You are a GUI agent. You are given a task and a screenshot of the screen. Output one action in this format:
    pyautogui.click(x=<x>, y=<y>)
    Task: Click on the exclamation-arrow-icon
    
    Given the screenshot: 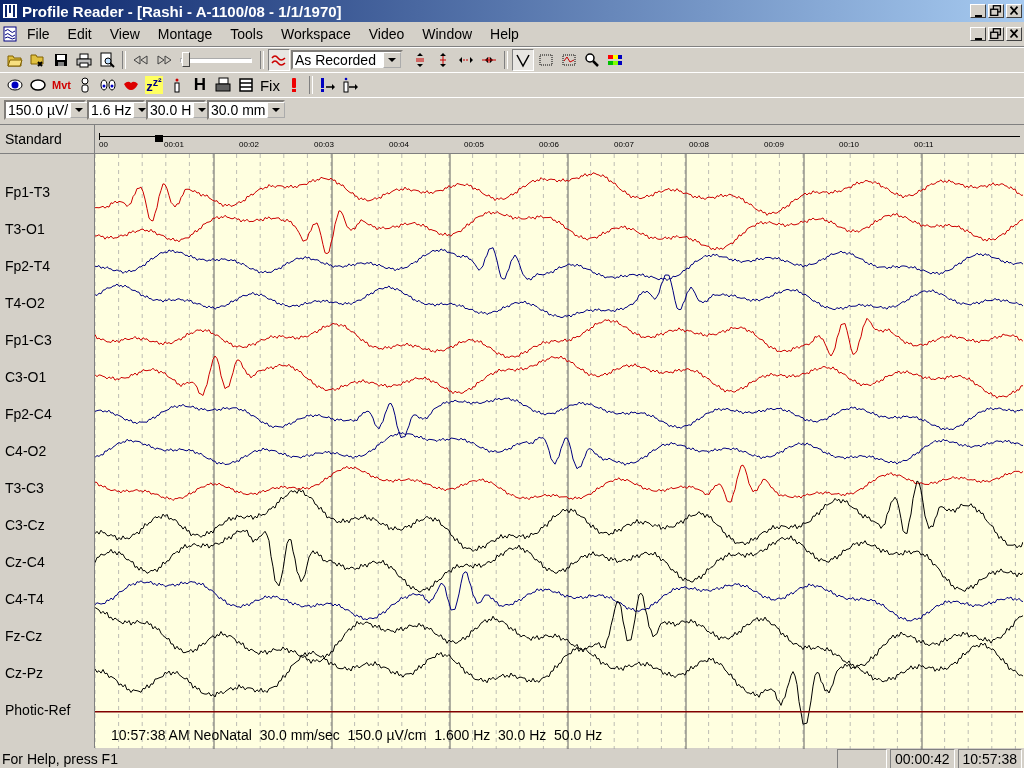 What is the action you would take?
    pyautogui.click(x=327, y=85)
    